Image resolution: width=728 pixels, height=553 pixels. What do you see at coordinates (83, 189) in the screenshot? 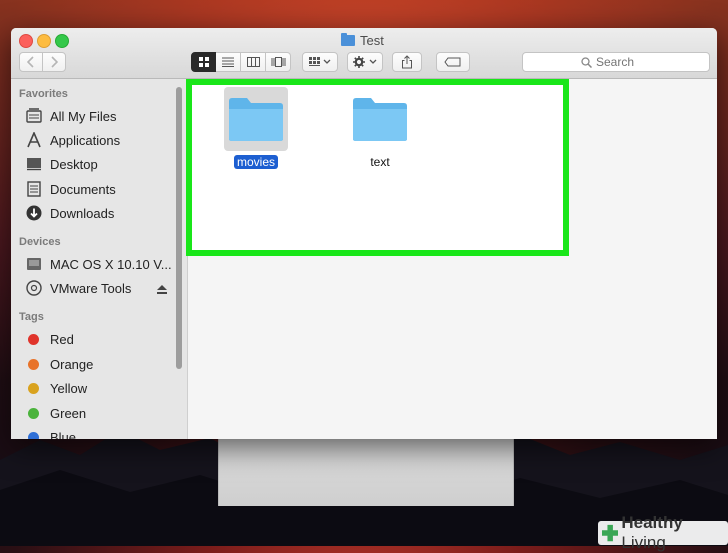
I see `sidebar-item-label: Documents` at bounding box center [83, 189].